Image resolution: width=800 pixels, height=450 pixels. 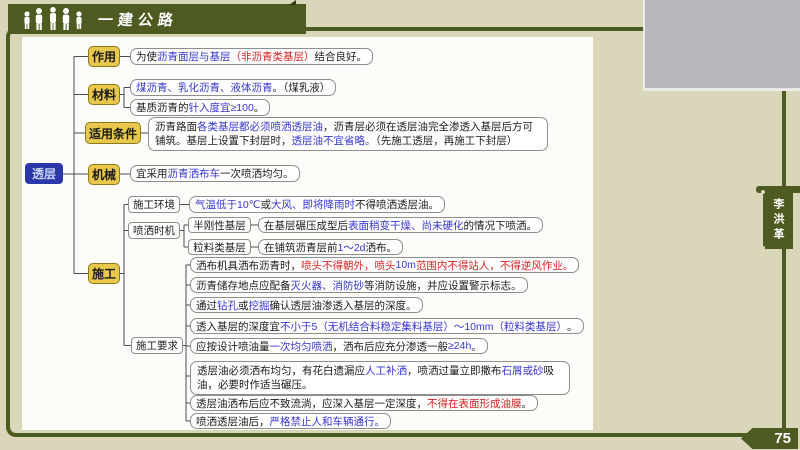 What do you see at coordinates (339, 346) in the screenshot?
I see `requirement-item-5: 应按设计喷油量 一次均匀喷洒 ，洒布后应充分渗透一般 ≥24h。` at bounding box center [339, 346].